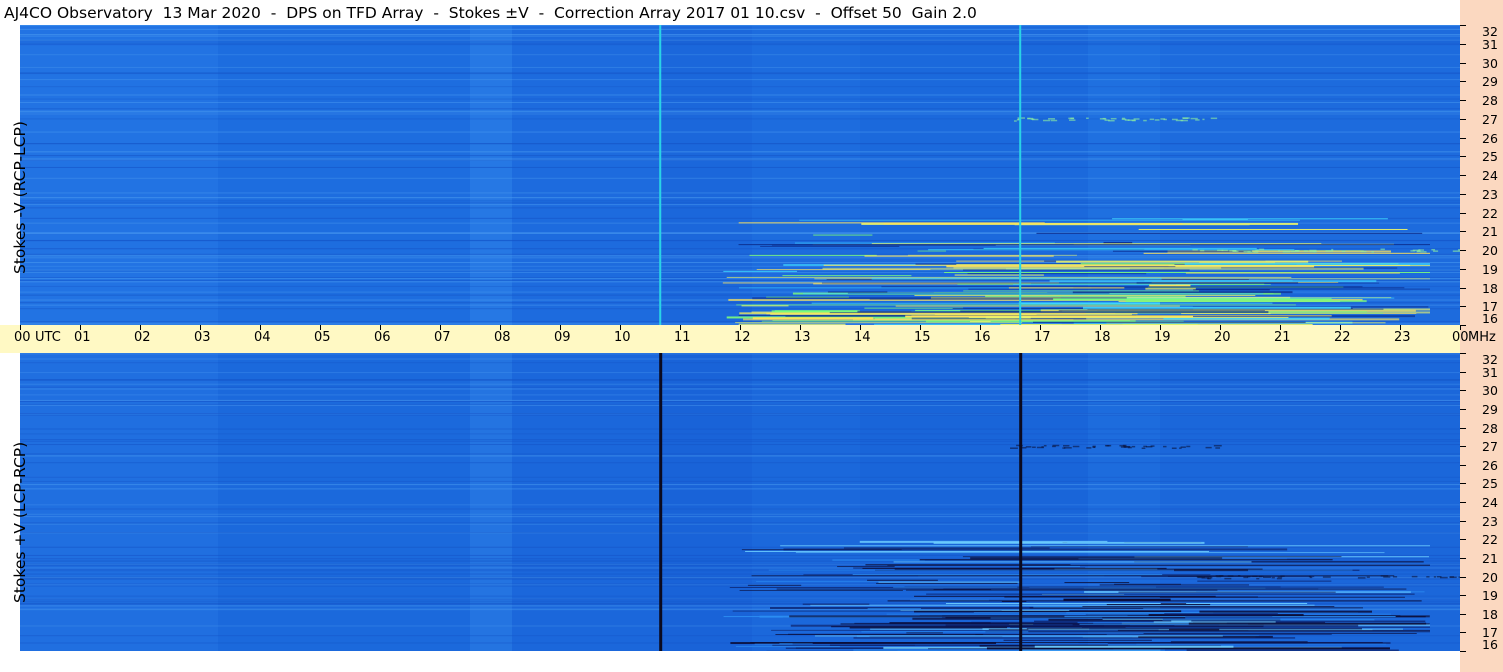  Describe the element at coordinates (202, 337) in the screenshot. I see `time-tick-label: 03` at that location.